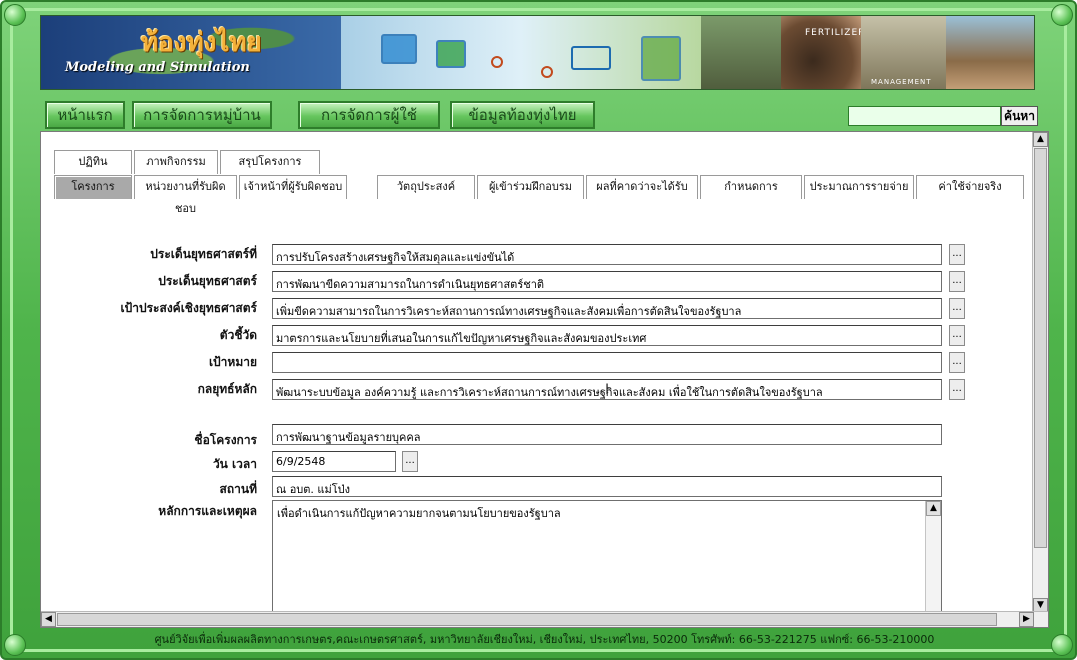  I want to click on nav-village-button: การจัดการหมู่บ้าน, so click(202, 115).